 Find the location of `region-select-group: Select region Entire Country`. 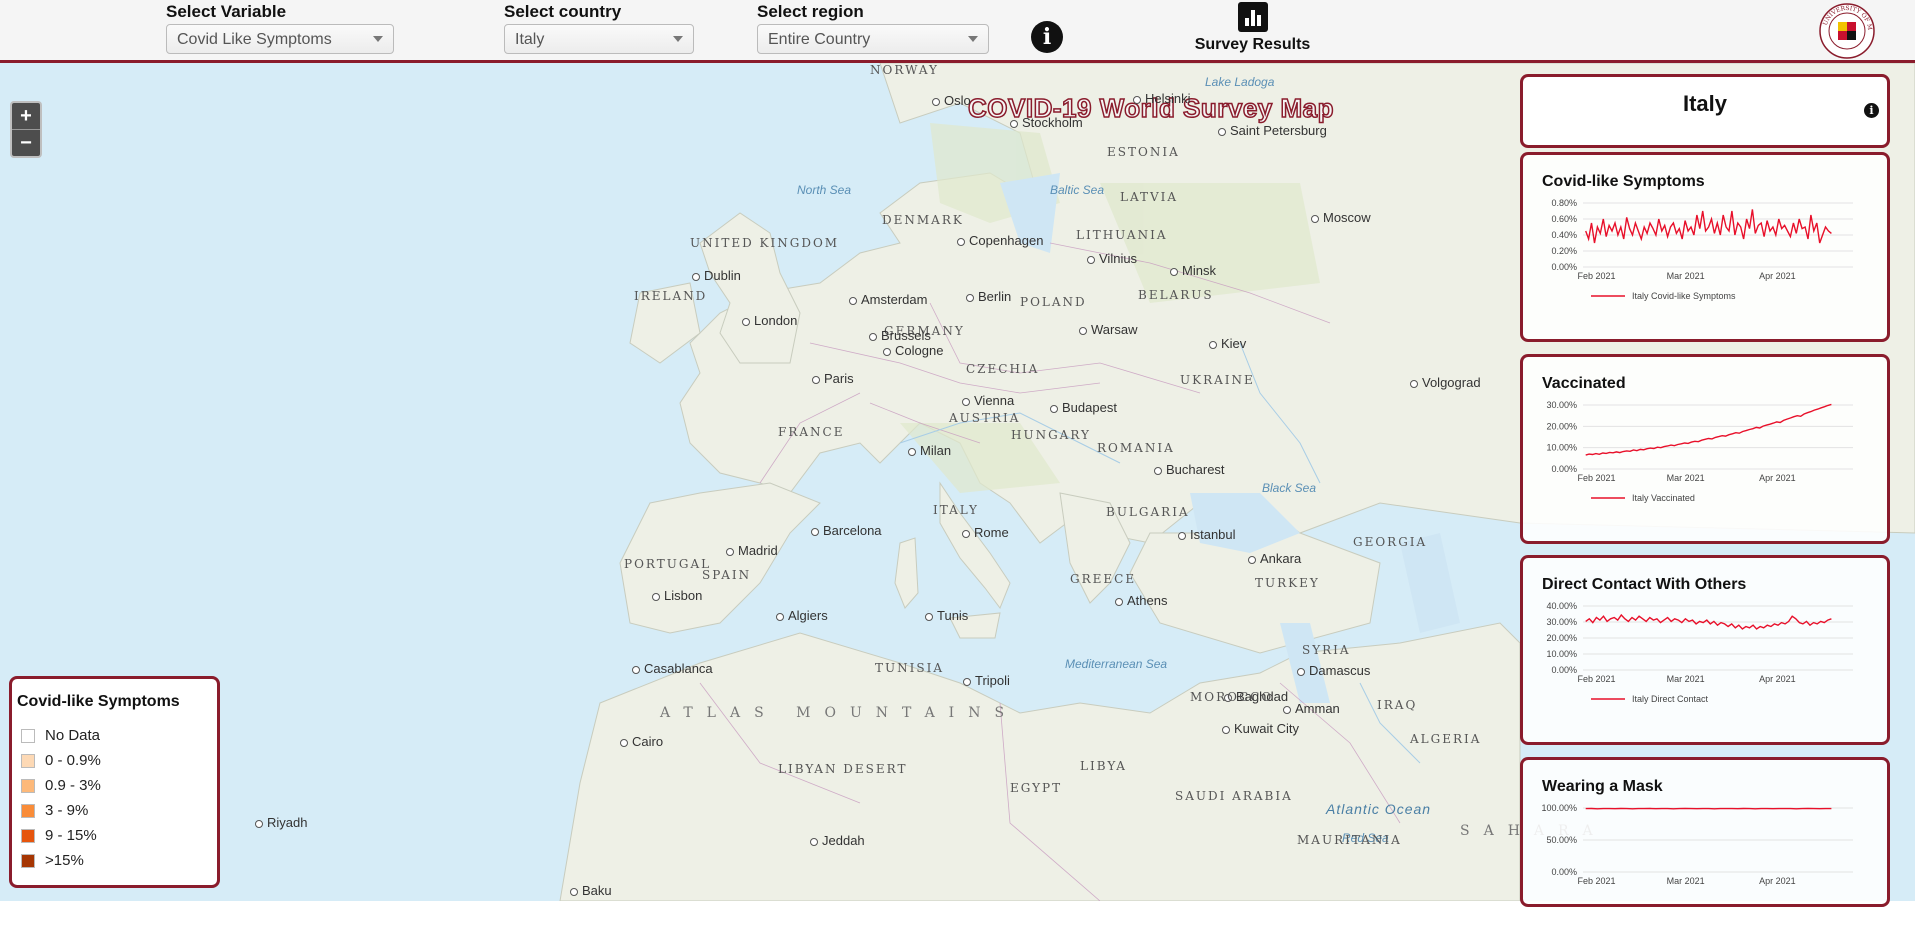

region-select-group: Select region Entire Country is located at coordinates (873, 28).